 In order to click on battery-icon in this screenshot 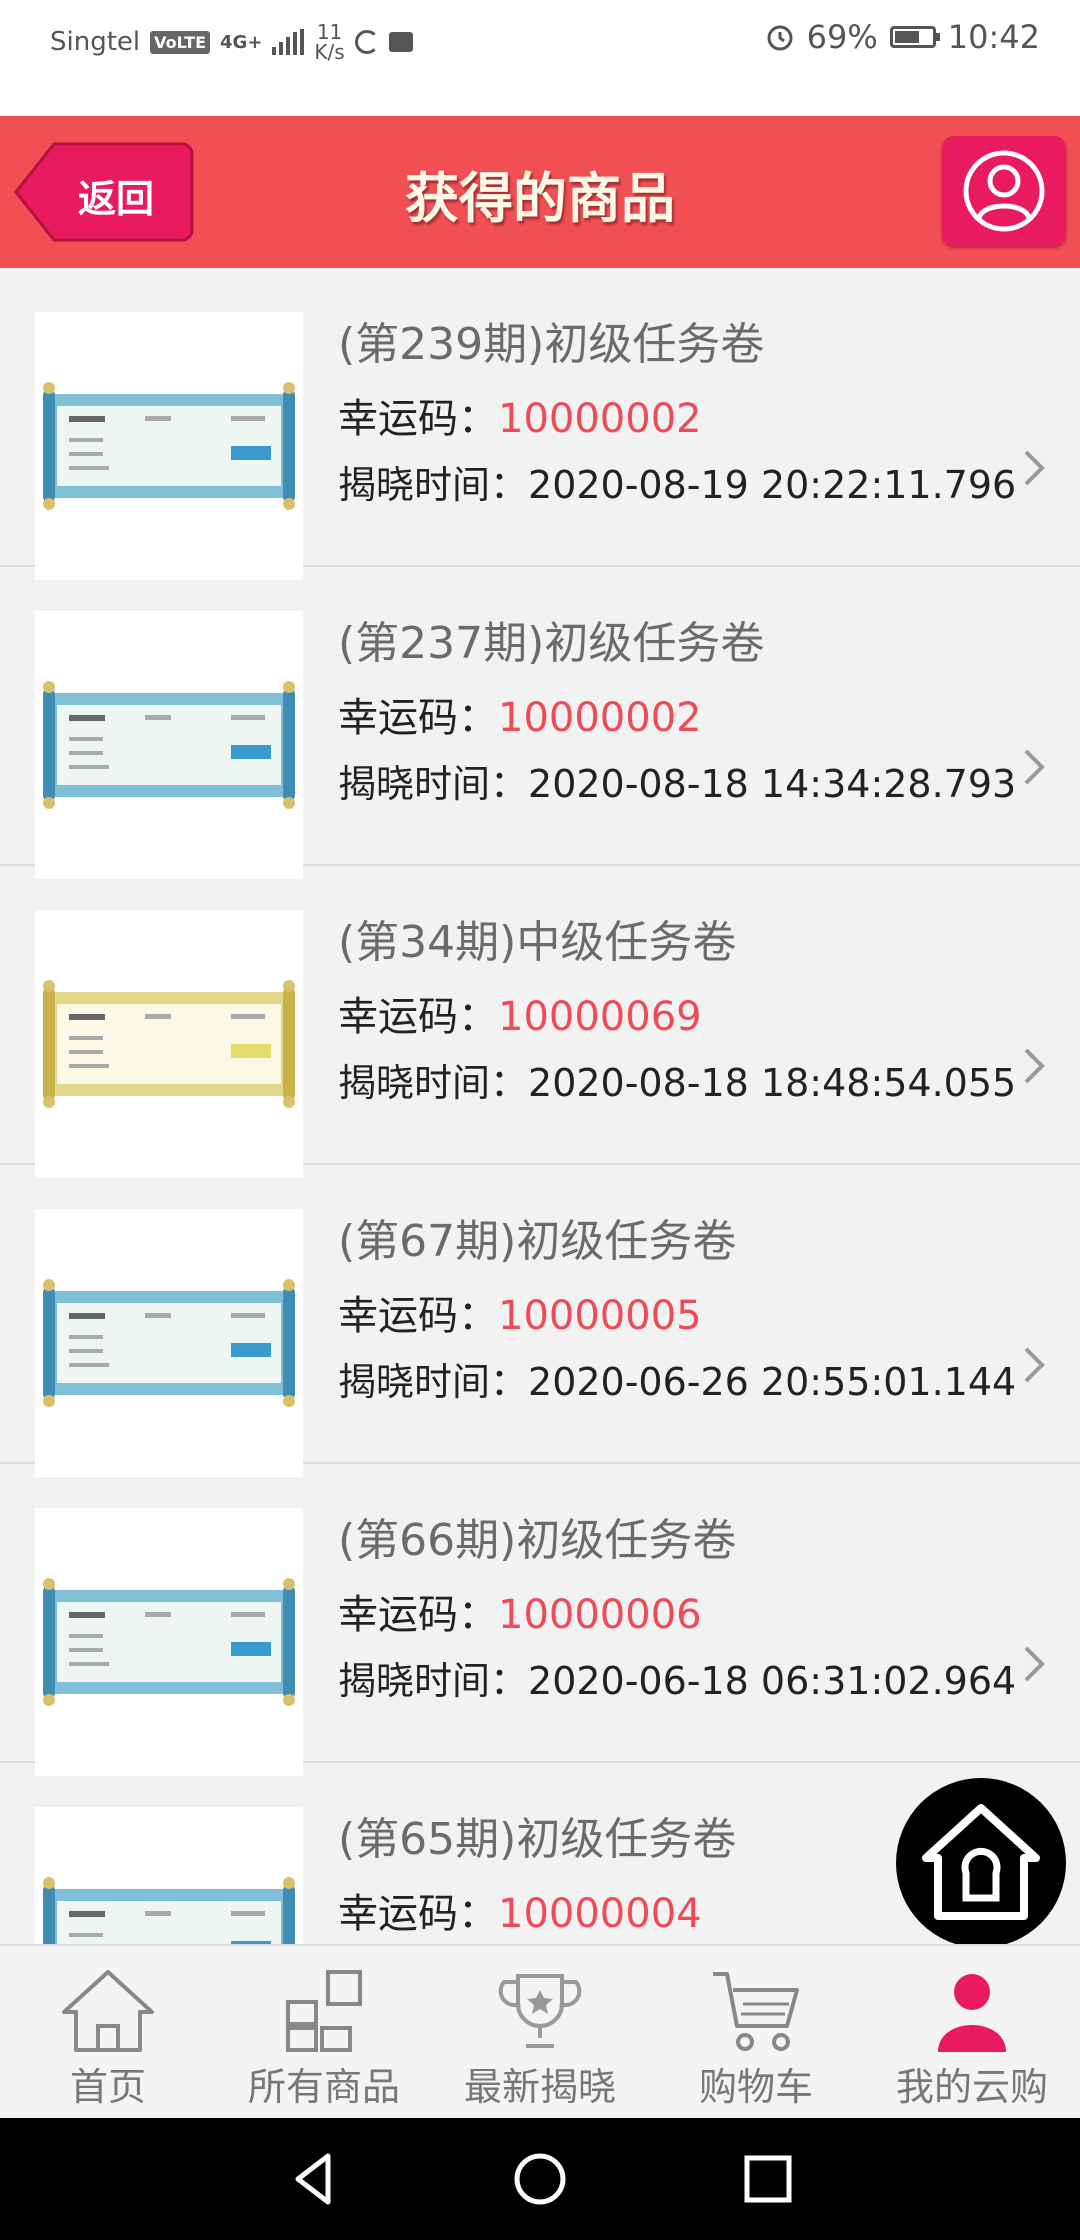, I will do `click(914, 37)`.